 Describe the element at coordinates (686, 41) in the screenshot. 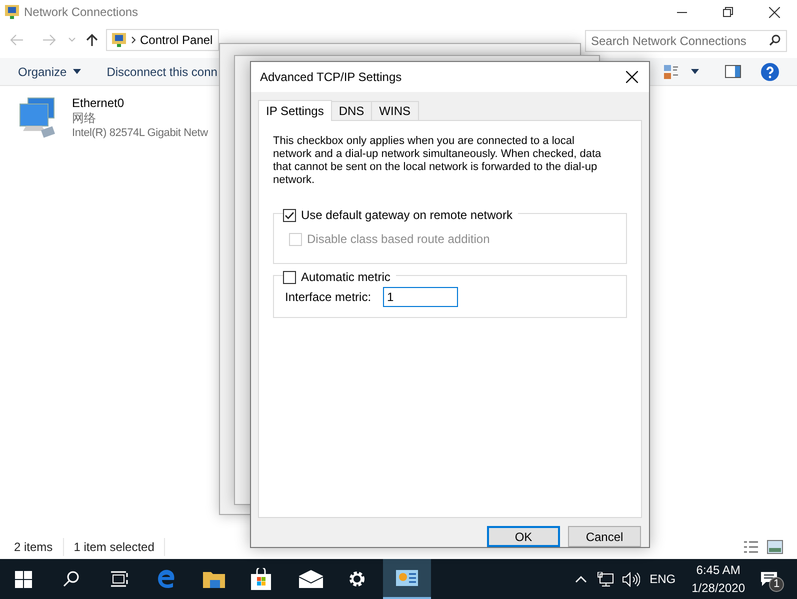

I see `search-field: Search Network Connections` at that location.